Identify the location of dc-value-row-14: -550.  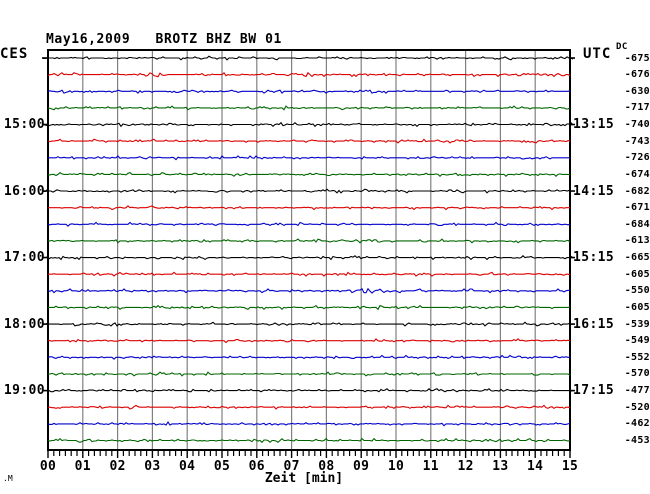
(637, 291).